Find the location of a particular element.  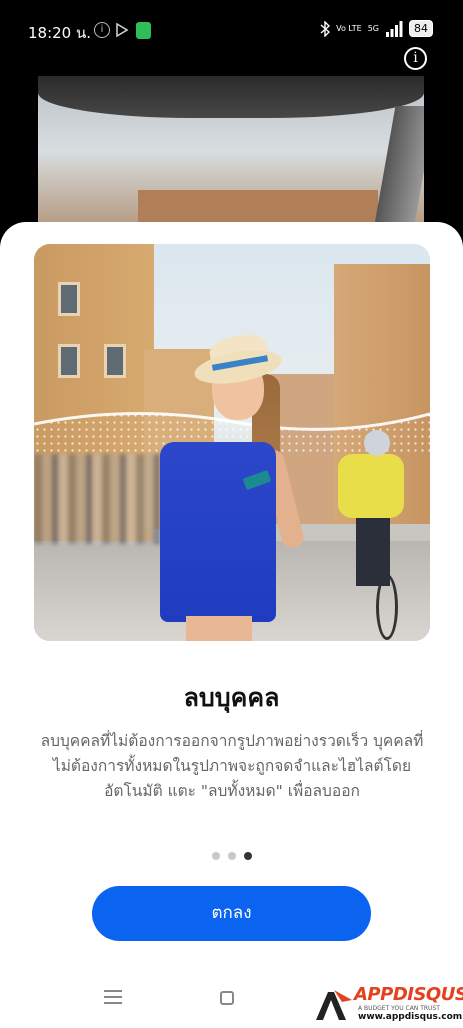

play-store-icon is located at coordinates (122, 30).